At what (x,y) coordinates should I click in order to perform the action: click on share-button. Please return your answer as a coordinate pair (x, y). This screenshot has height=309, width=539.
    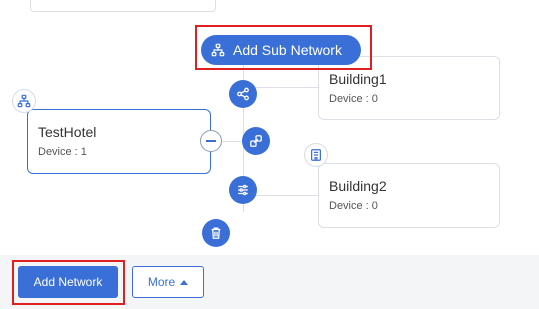
    Looking at the image, I should click on (243, 94).